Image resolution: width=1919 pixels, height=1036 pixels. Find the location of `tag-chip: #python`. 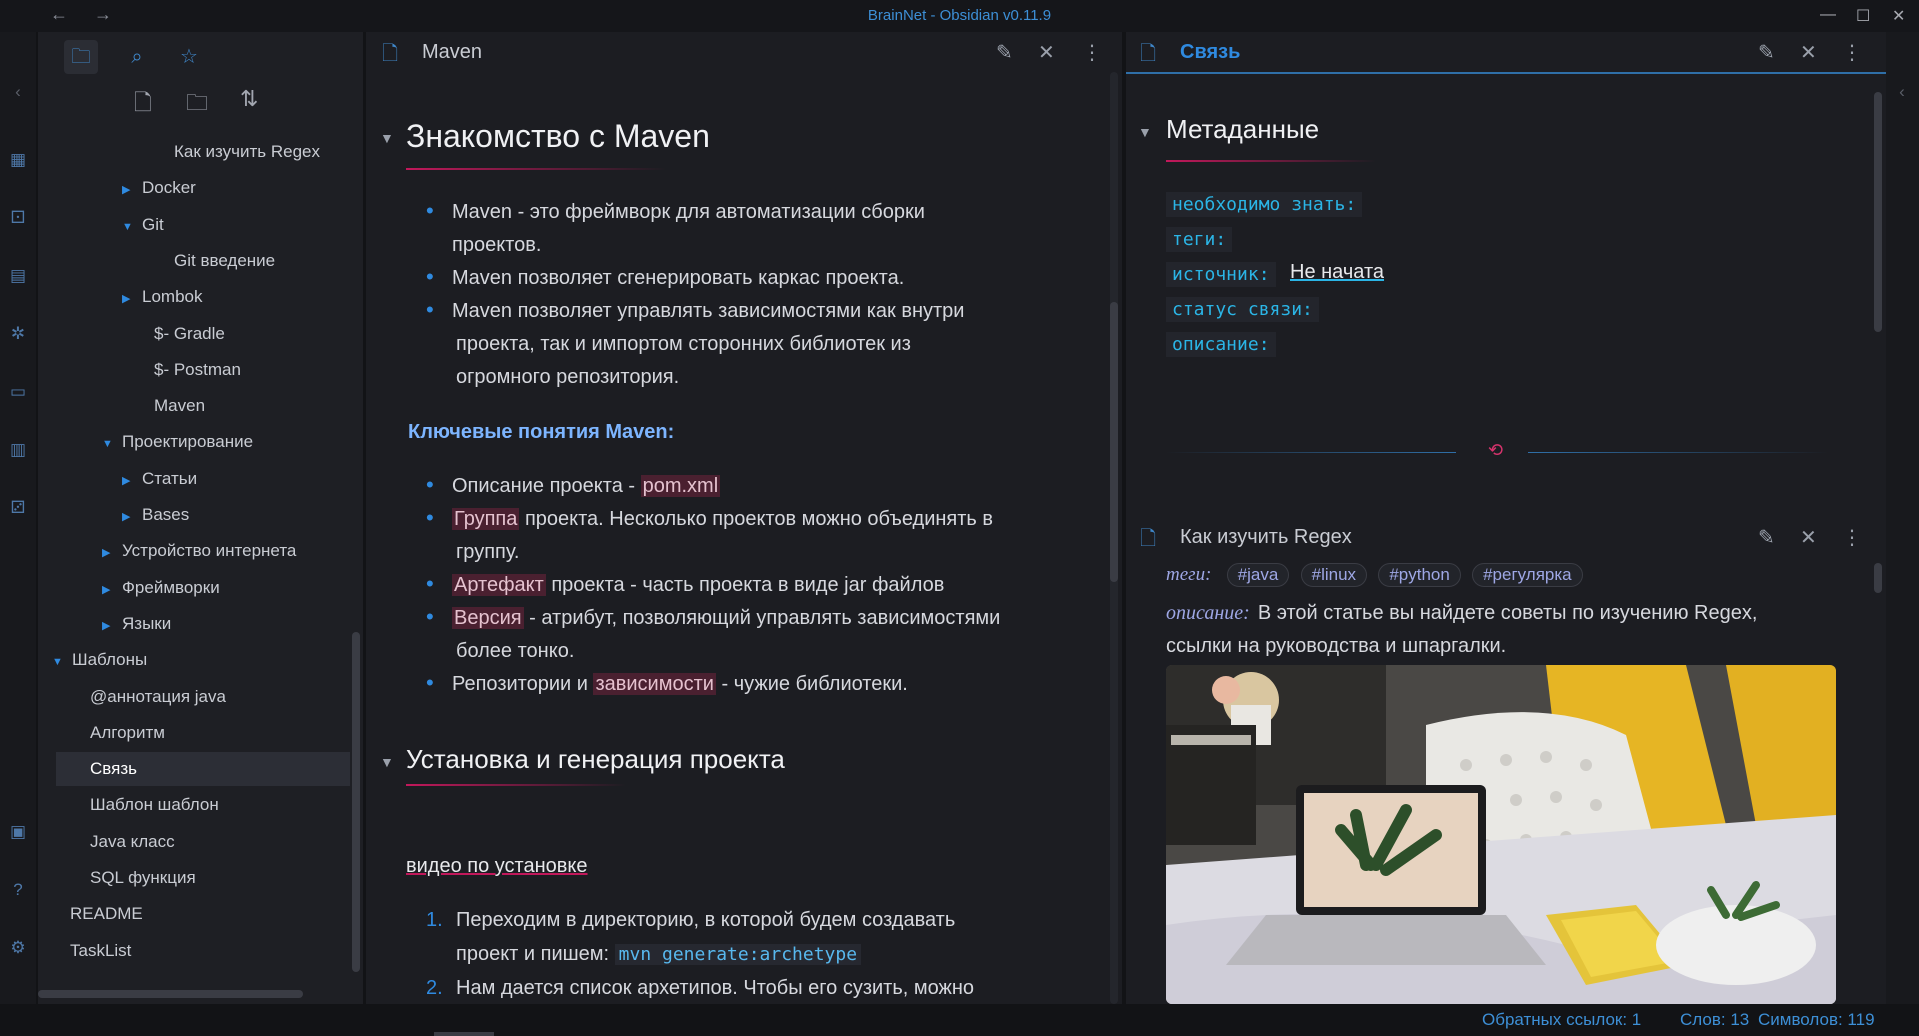

tag-chip: #python is located at coordinates (1419, 575).